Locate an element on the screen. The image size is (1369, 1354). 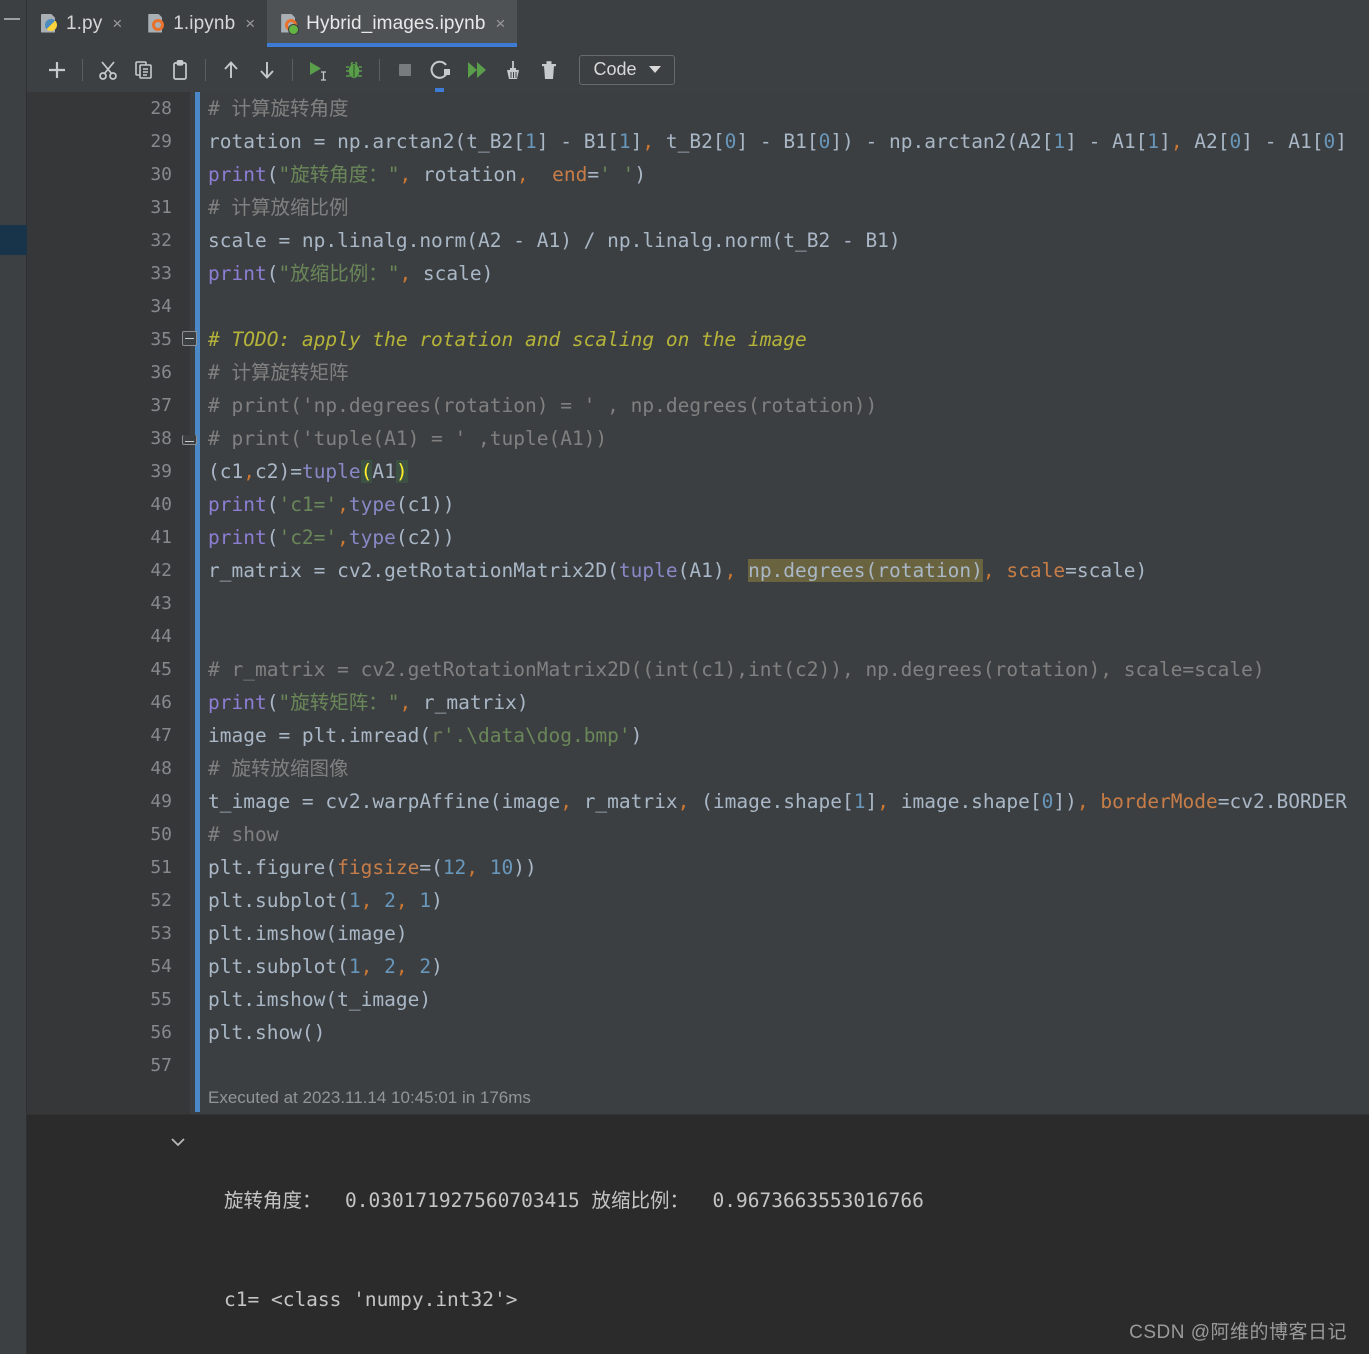
move-cell-up-button is located at coordinates (231, 70).